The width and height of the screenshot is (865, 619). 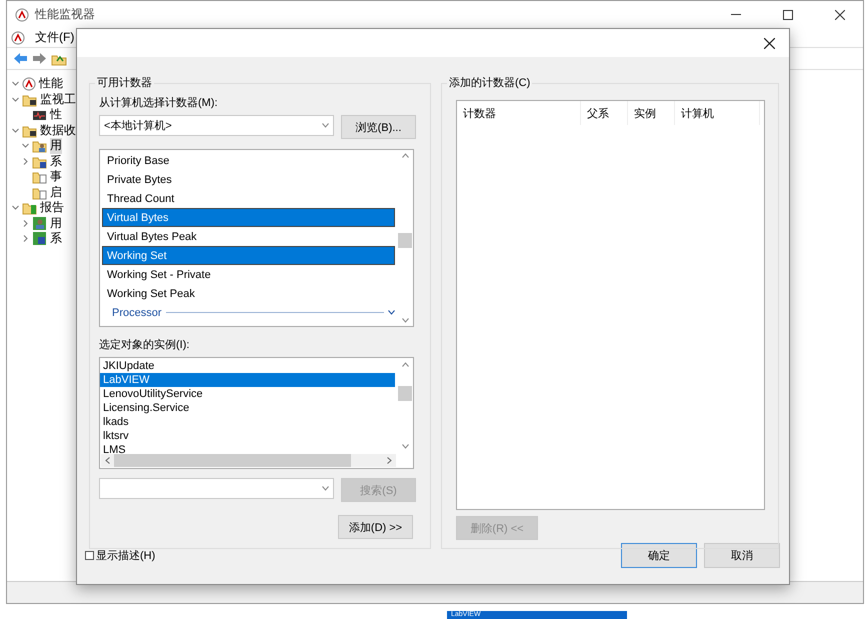 I want to click on forward-icon, so click(x=39, y=58).